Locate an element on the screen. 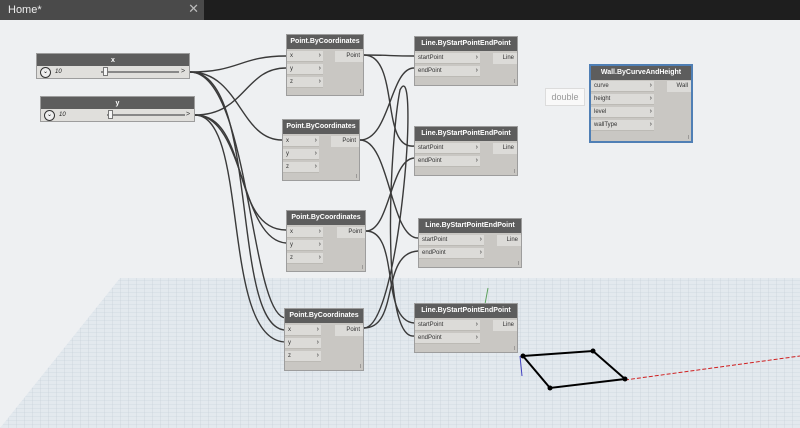  input-port-curve: curve › is located at coordinates (622, 86).